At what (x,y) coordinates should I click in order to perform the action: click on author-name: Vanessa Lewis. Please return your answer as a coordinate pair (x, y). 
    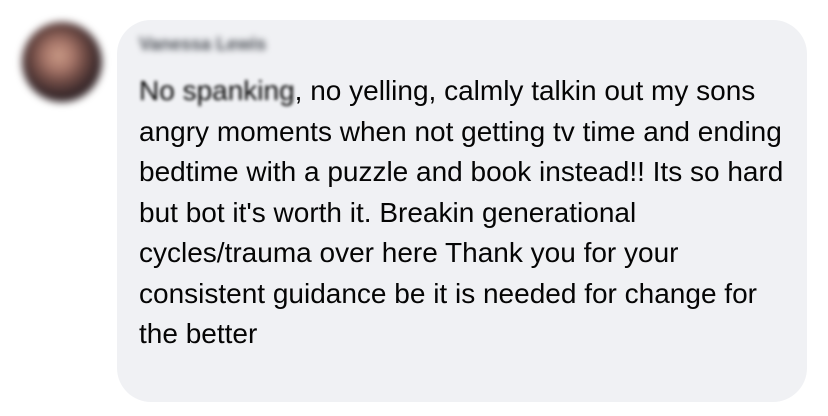
    Looking at the image, I should click on (202, 44).